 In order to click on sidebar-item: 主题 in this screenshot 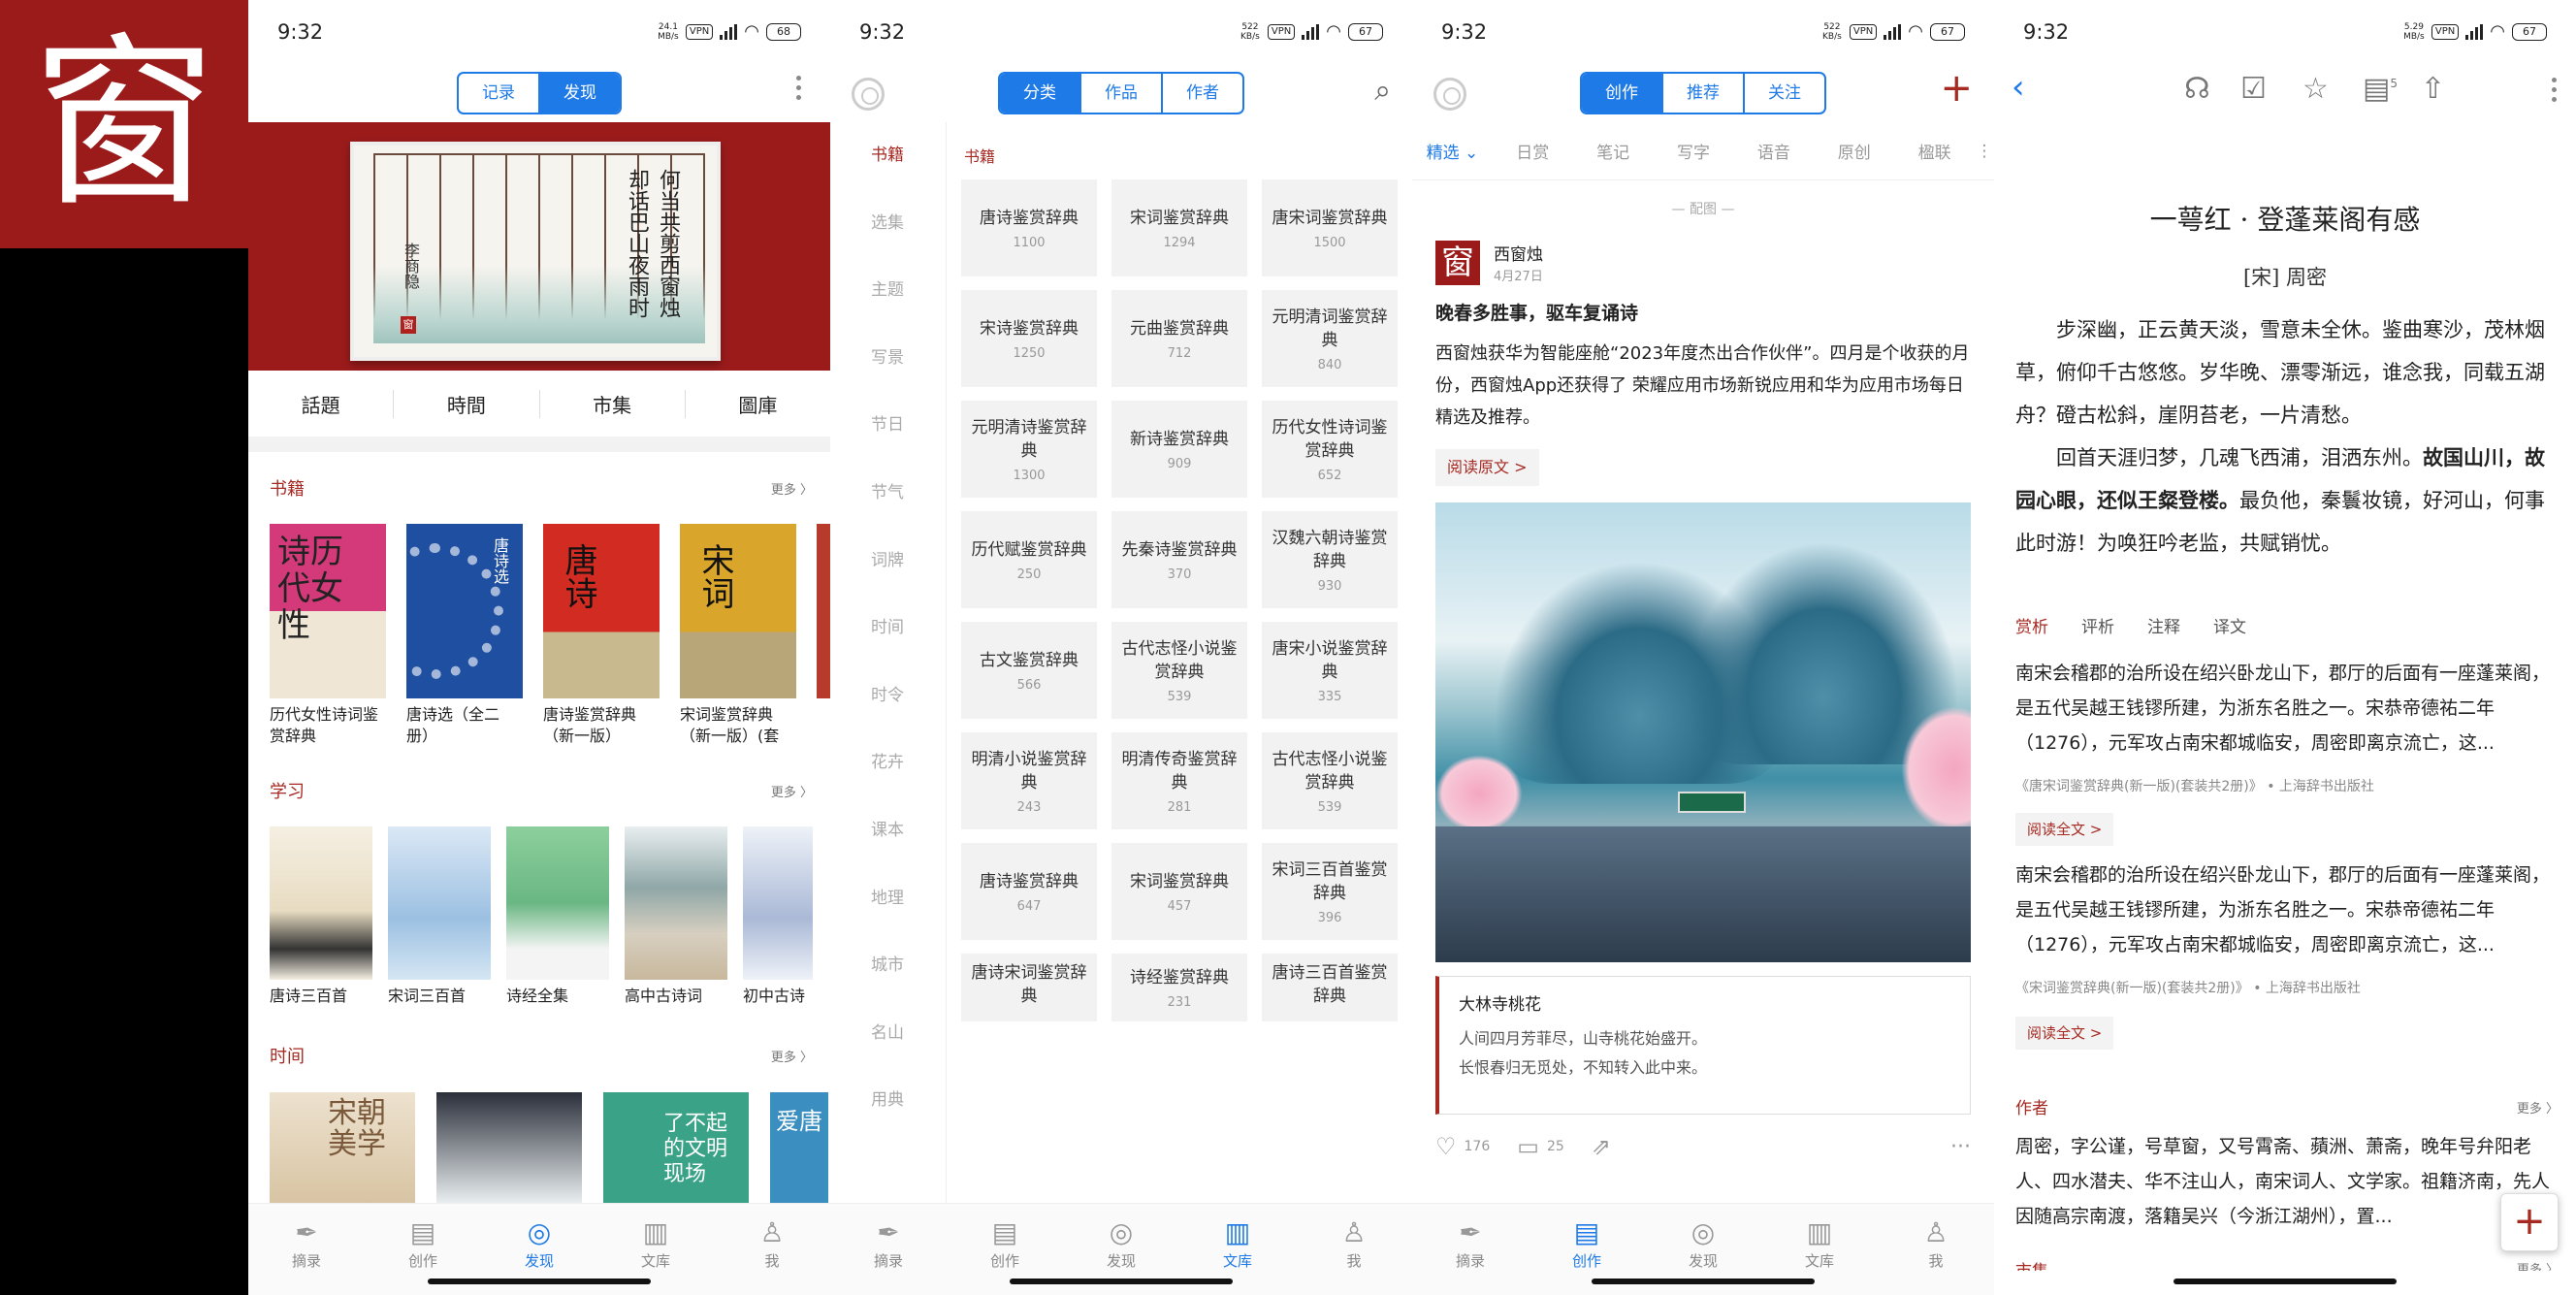, I will do `click(888, 291)`.